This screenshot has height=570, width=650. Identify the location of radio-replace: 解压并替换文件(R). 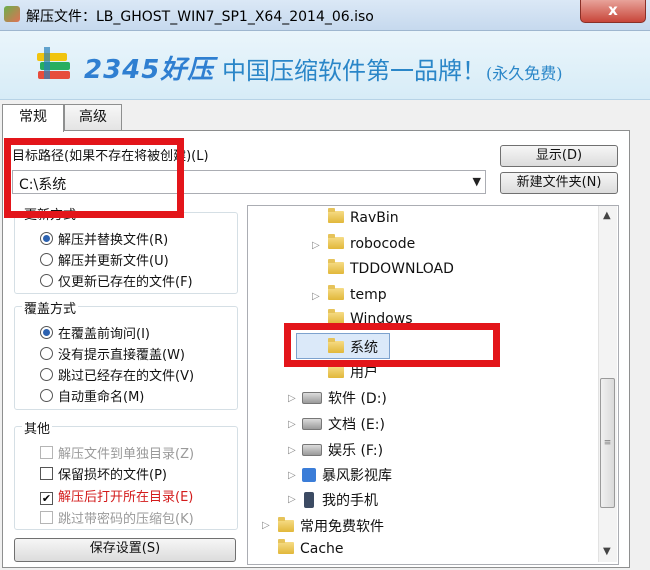
(104, 238).